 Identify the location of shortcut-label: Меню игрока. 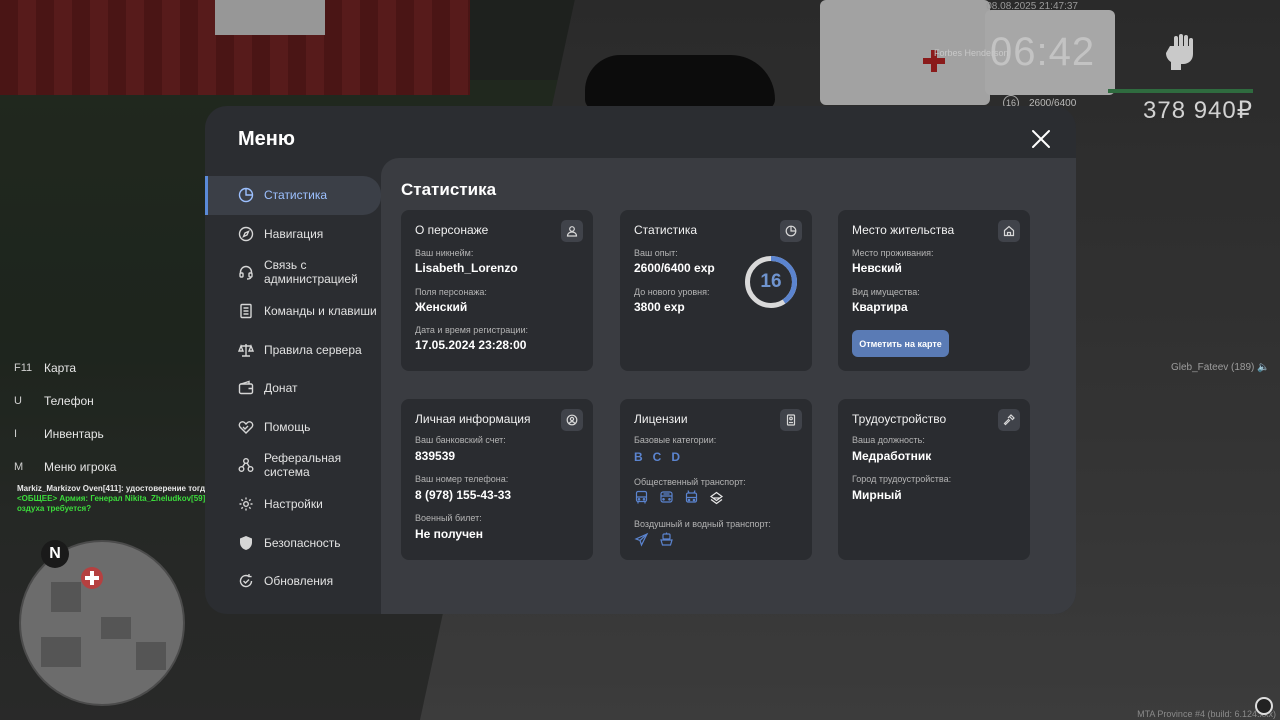
(80, 466).